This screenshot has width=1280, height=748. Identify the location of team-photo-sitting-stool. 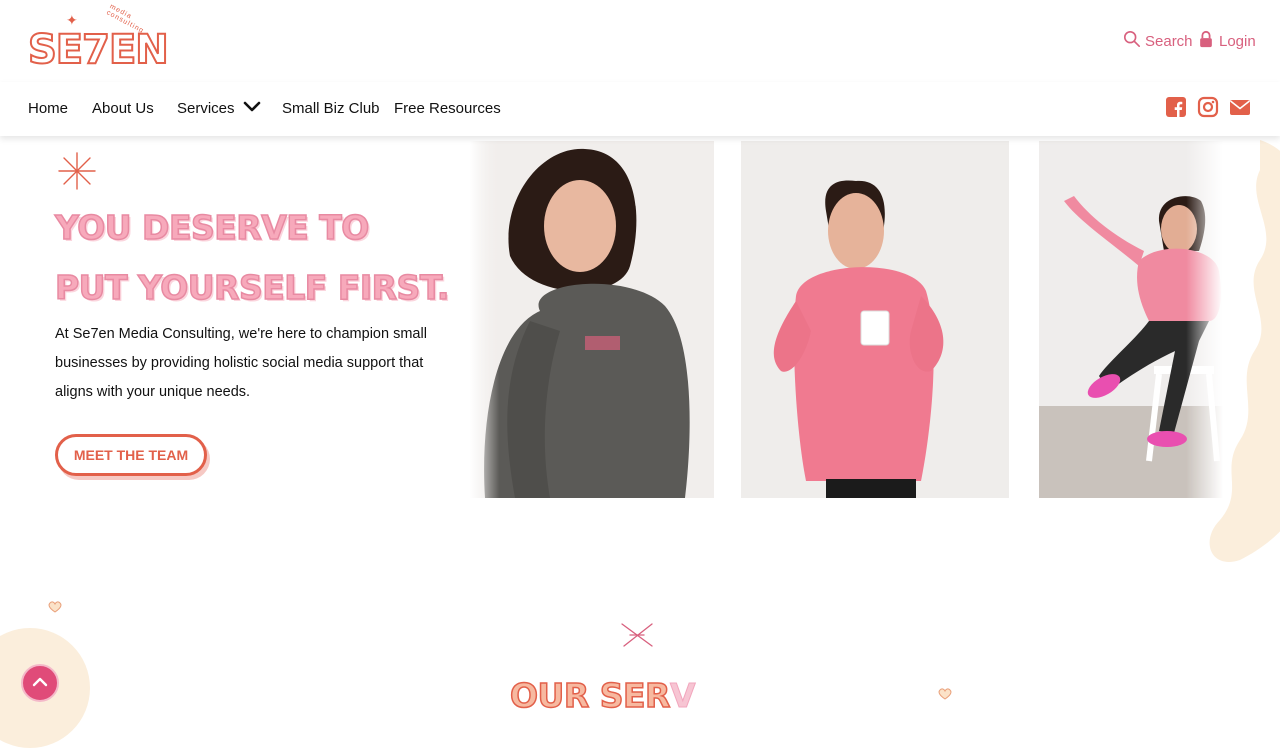
(1131, 319).